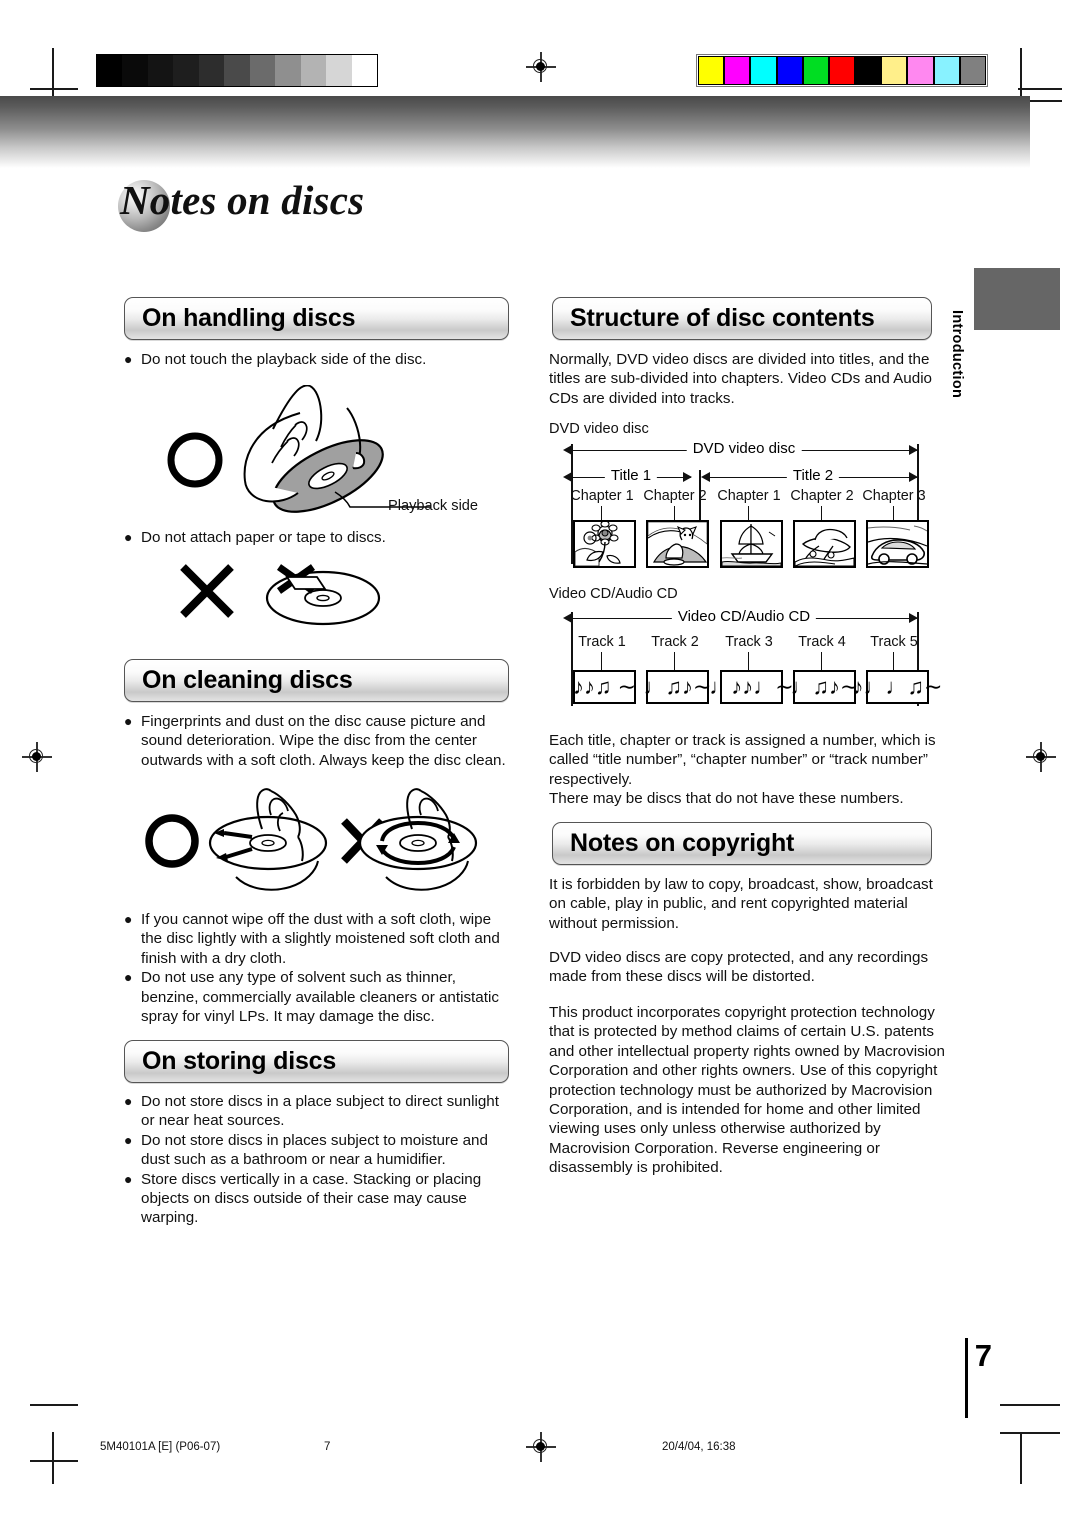 The width and height of the screenshot is (1080, 1528). Describe the element at coordinates (604, 544) in the screenshot. I see `dvd-thumb-flower` at that location.